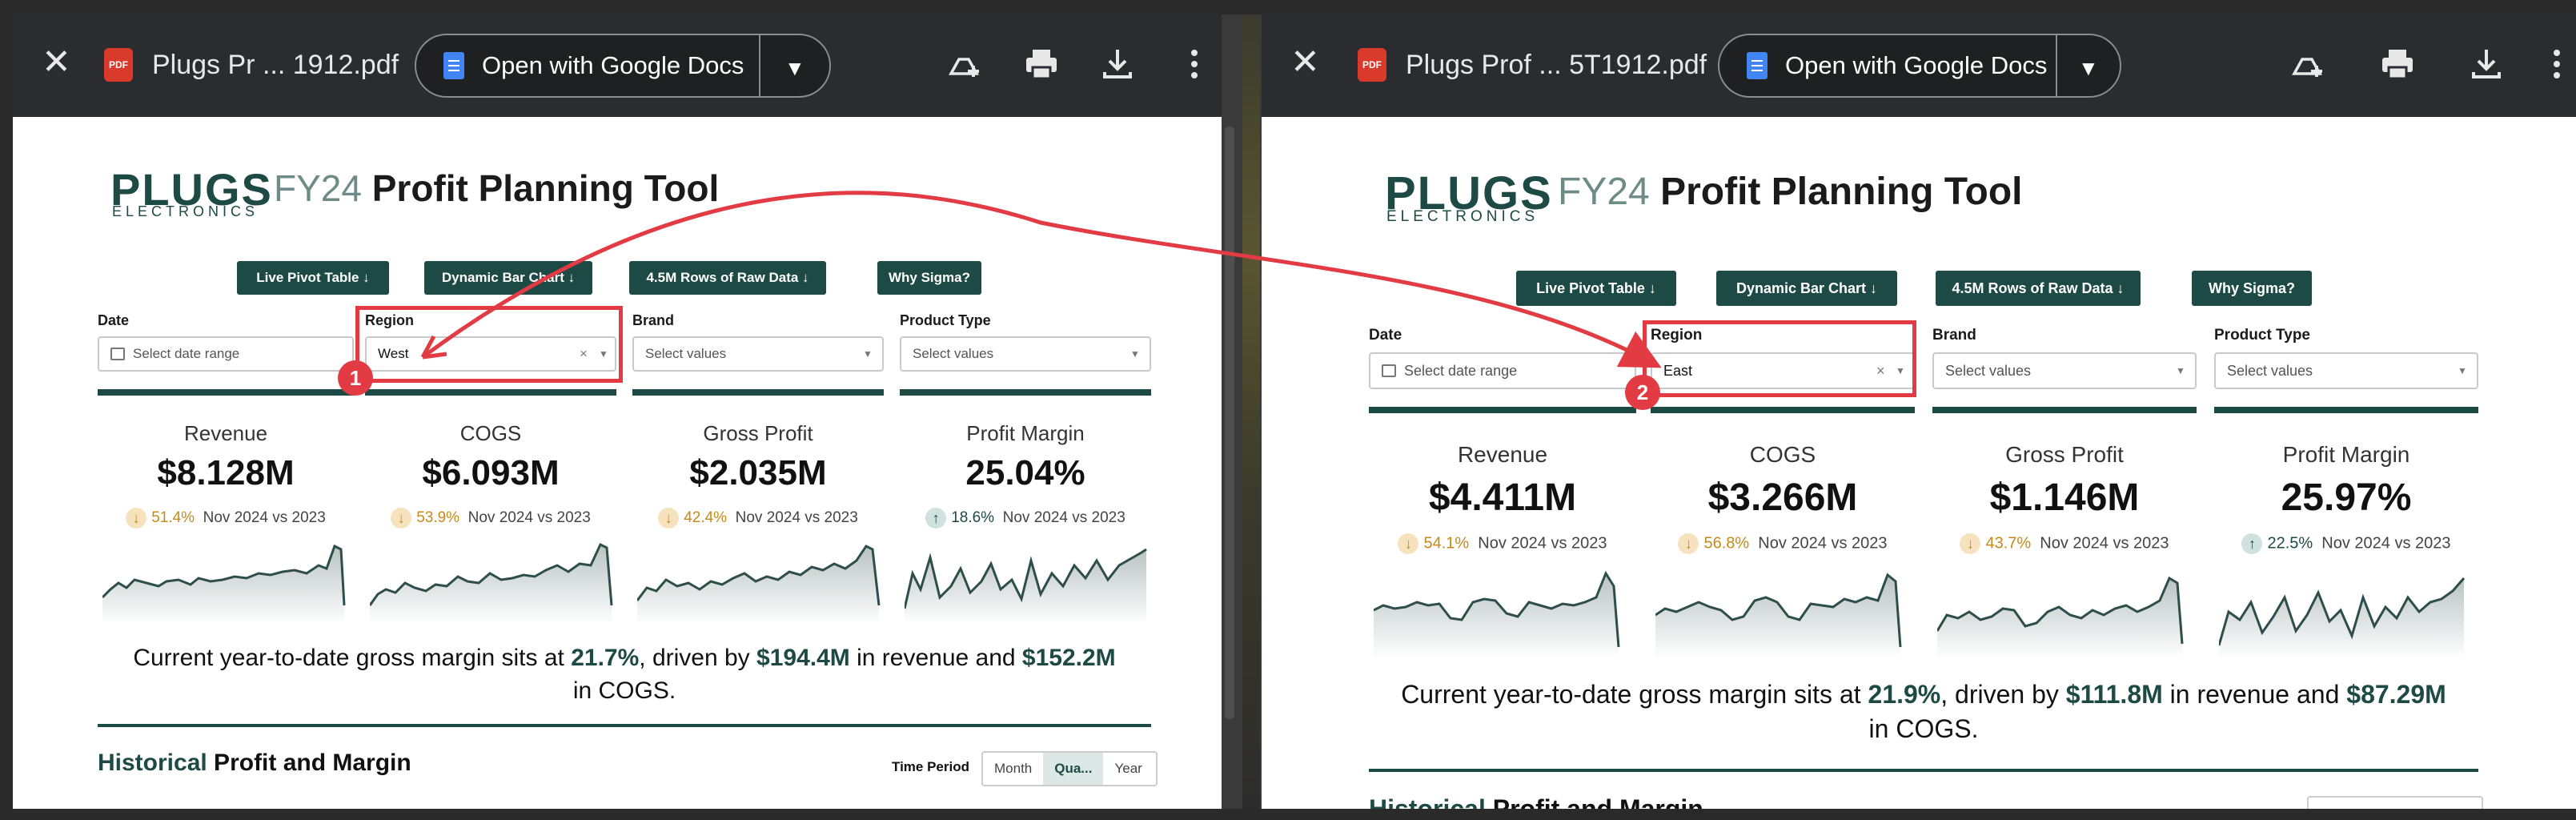 This screenshot has width=2576, height=820. I want to click on kpi-delta: ↓ 53.9% Nov 2024 vs 2023, so click(490, 518).